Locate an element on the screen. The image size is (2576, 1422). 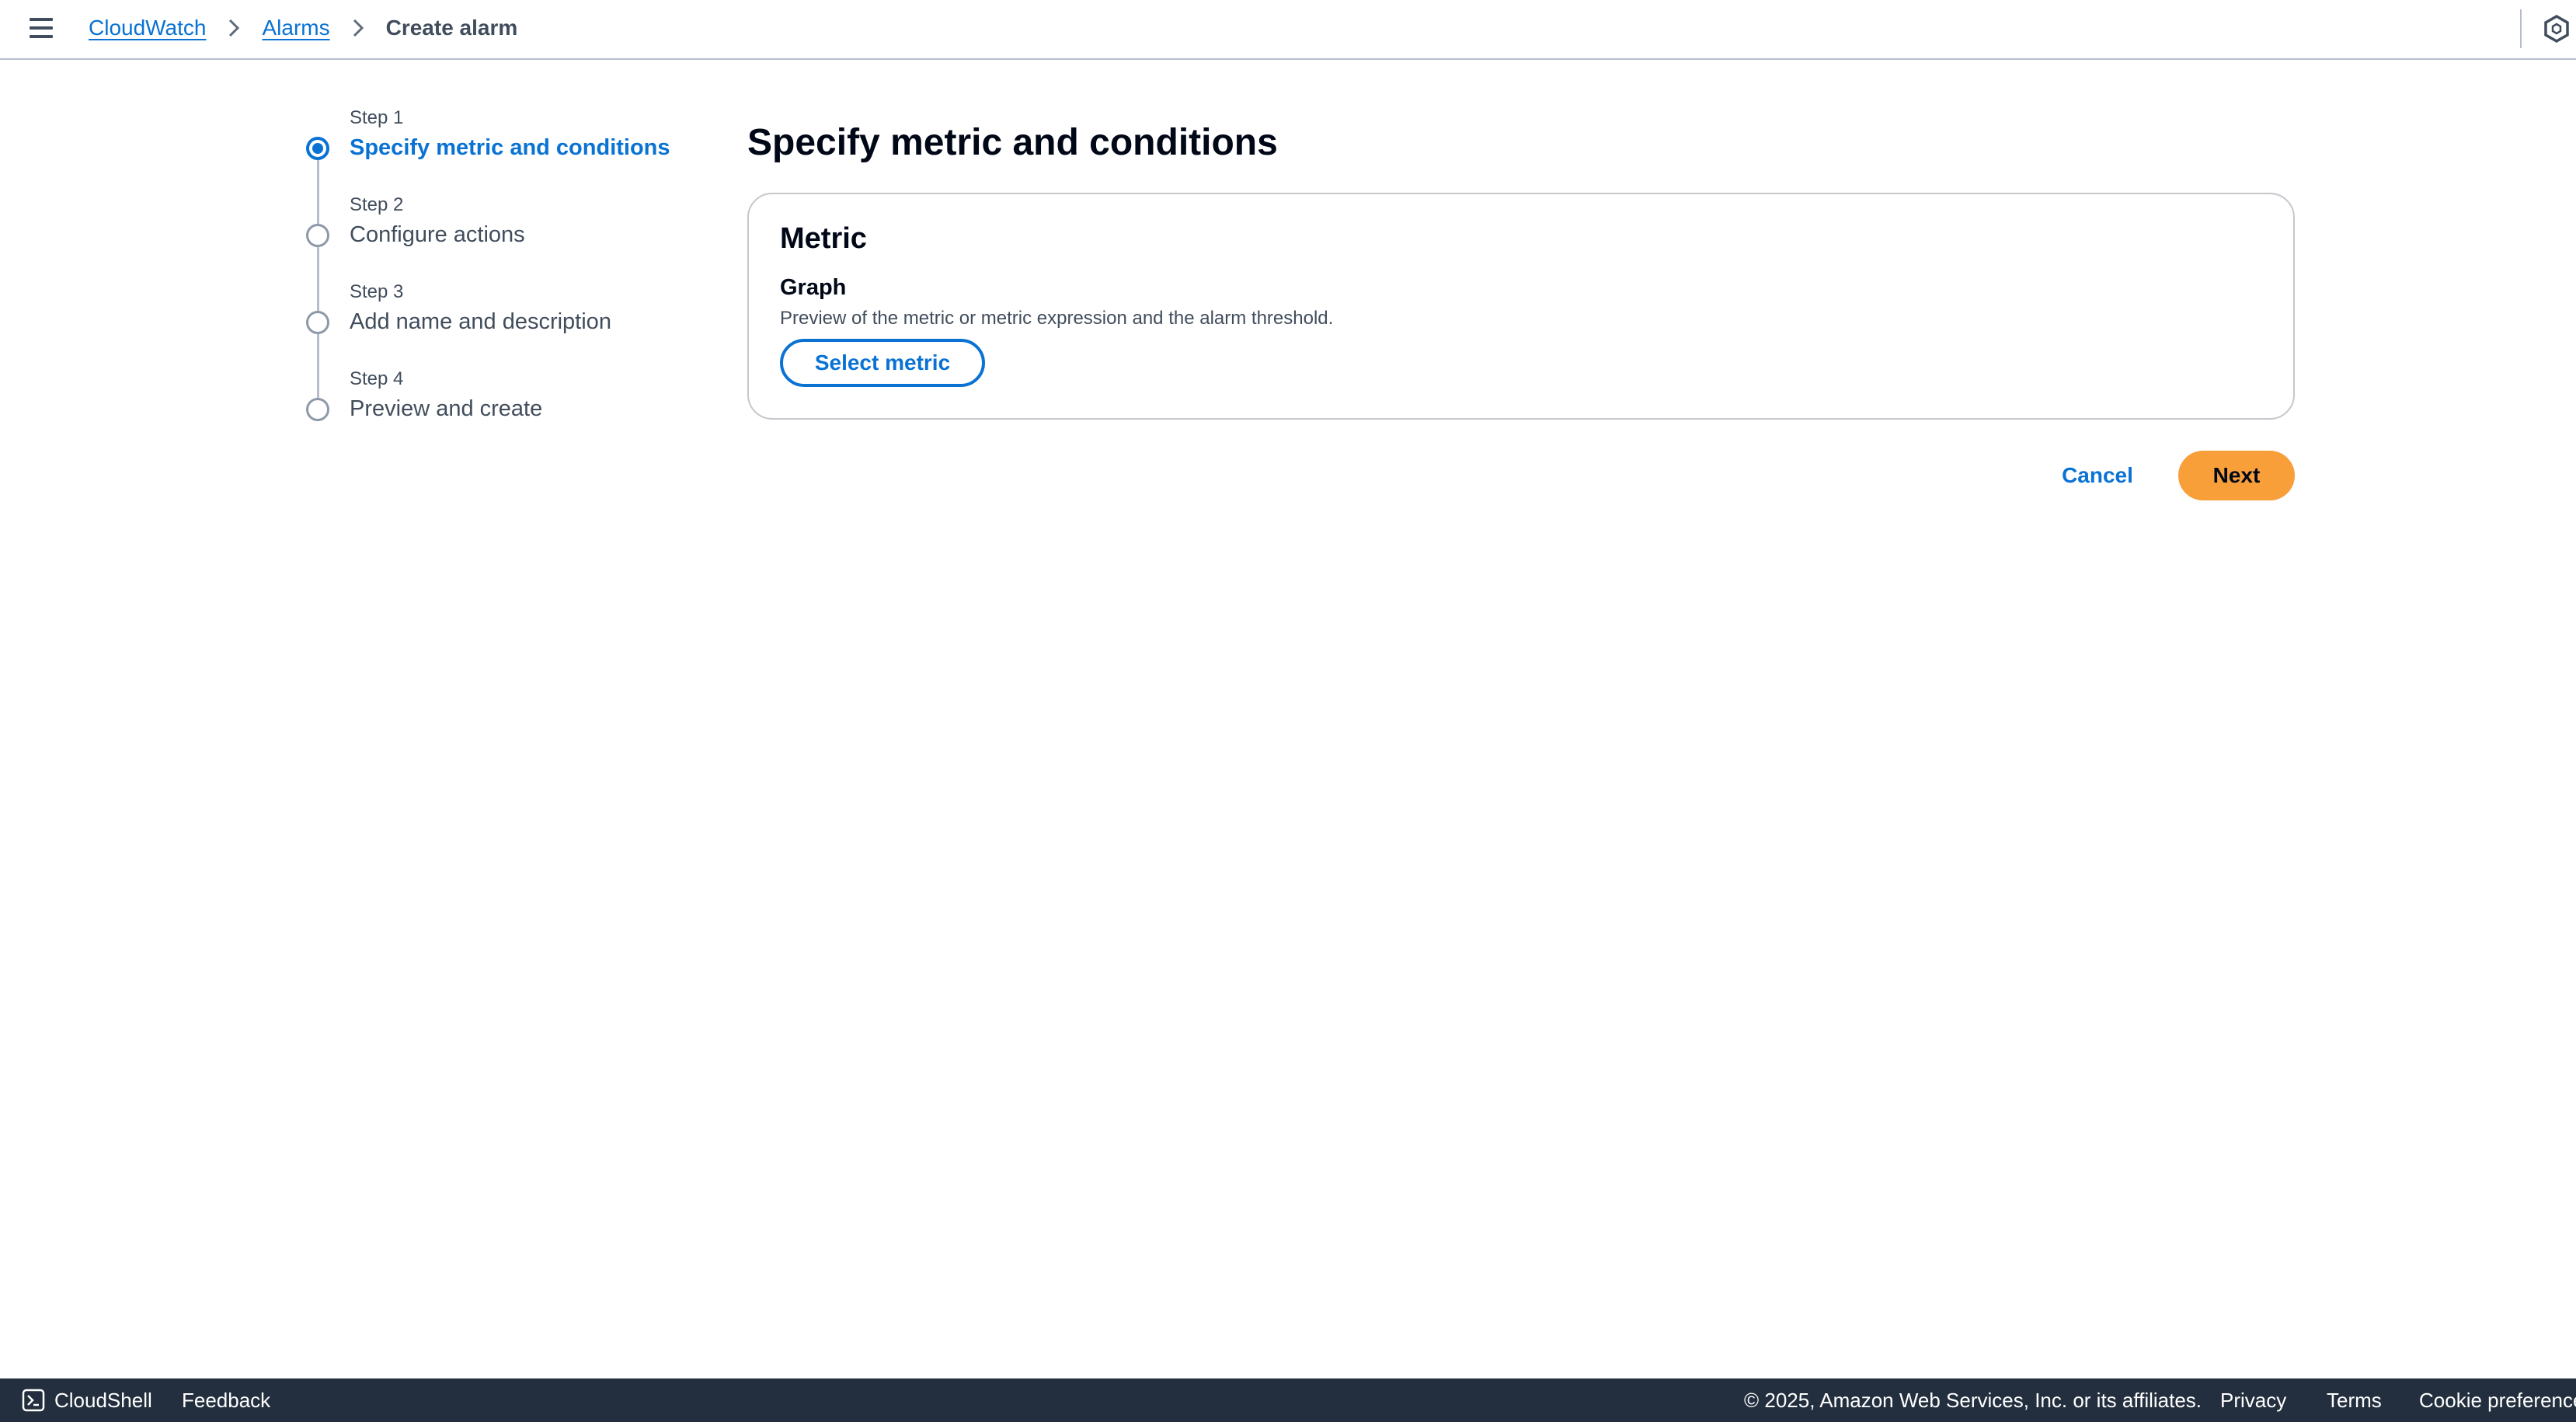
breadcrumb-current: Create alarm is located at coordinates (451, 28).